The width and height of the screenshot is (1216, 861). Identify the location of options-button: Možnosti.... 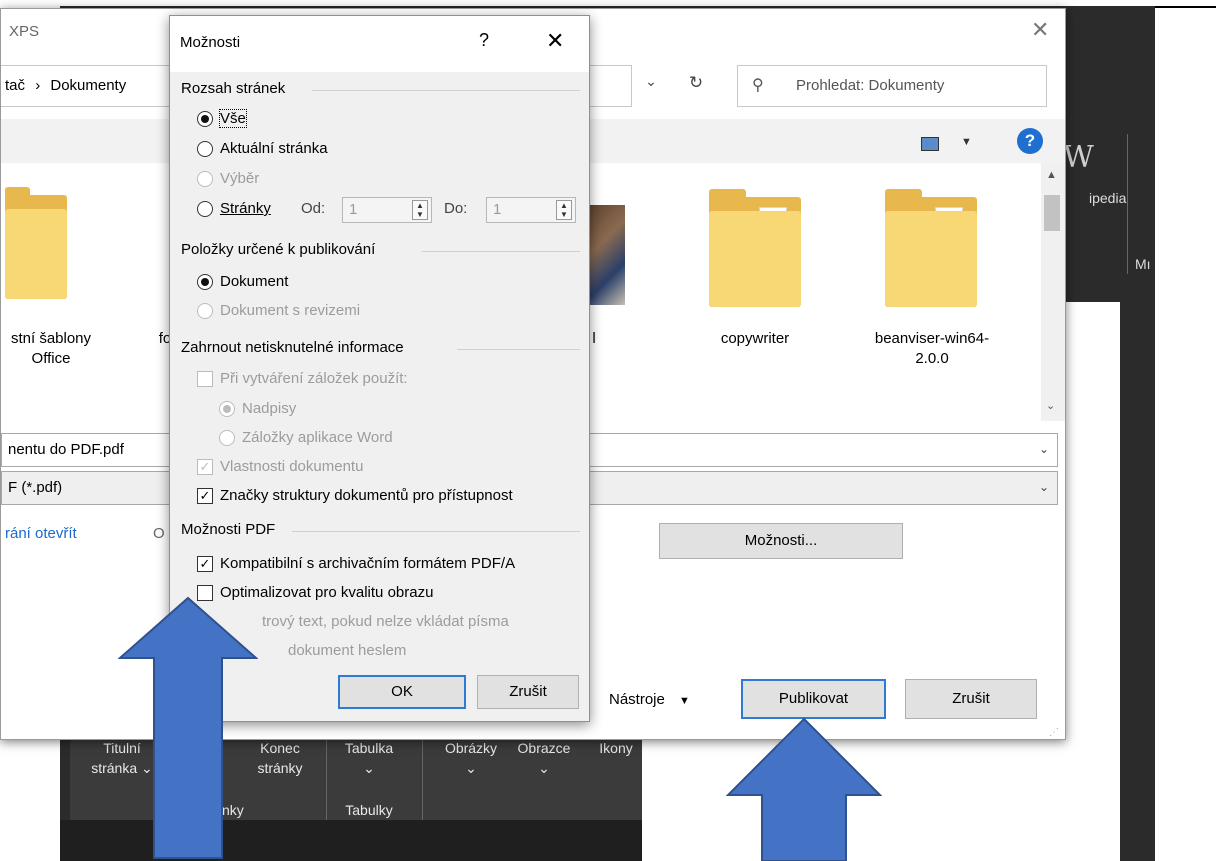
(781, 541).